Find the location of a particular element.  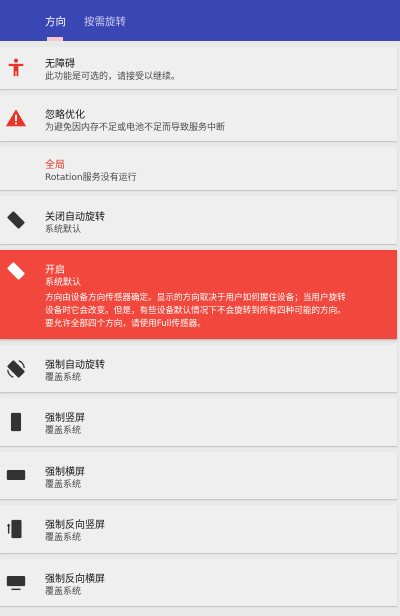

card-subtitle: 此功能是可选的，请接受以继续。 is located at coordinates (113, 77).